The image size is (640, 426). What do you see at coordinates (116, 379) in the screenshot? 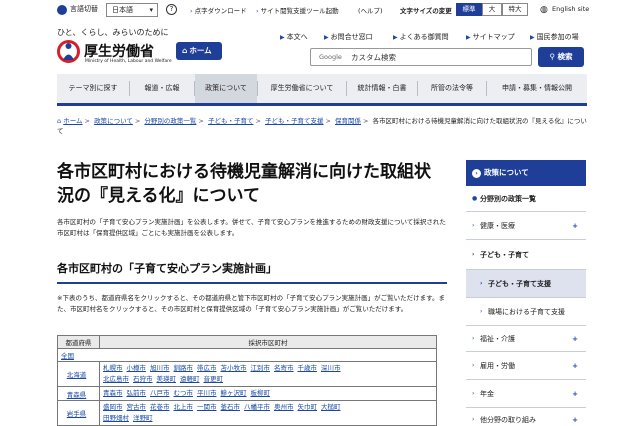
I see `municipality-link: 北広島市` at bounding box center [116, 379].